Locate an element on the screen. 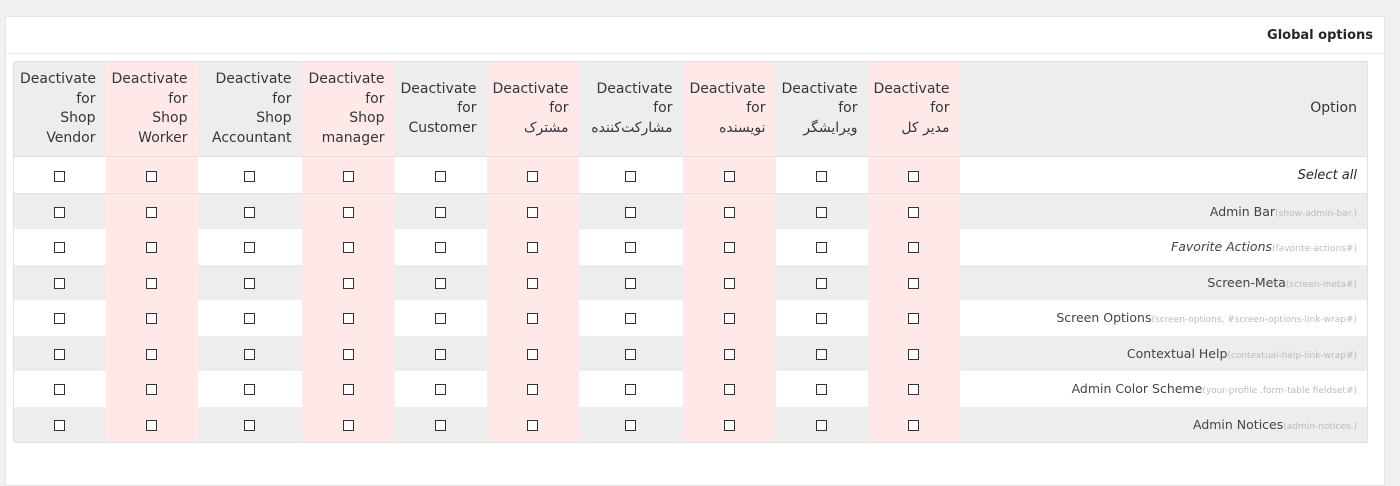  option-name: Favorite Actions is located at coordinates (1221, 247).